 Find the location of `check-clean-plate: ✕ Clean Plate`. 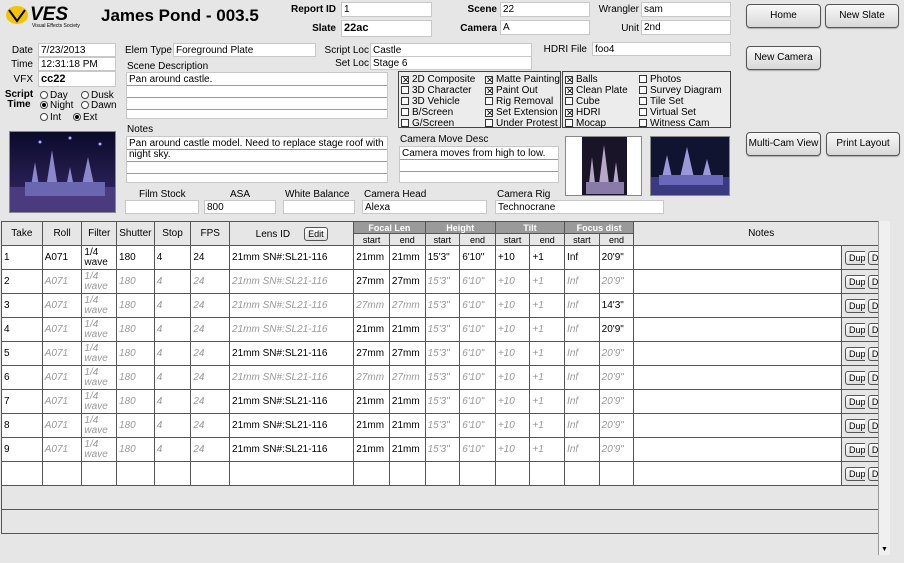

check-clean-plate: ✕ Clean Plate is located at coordinates (596, 90).